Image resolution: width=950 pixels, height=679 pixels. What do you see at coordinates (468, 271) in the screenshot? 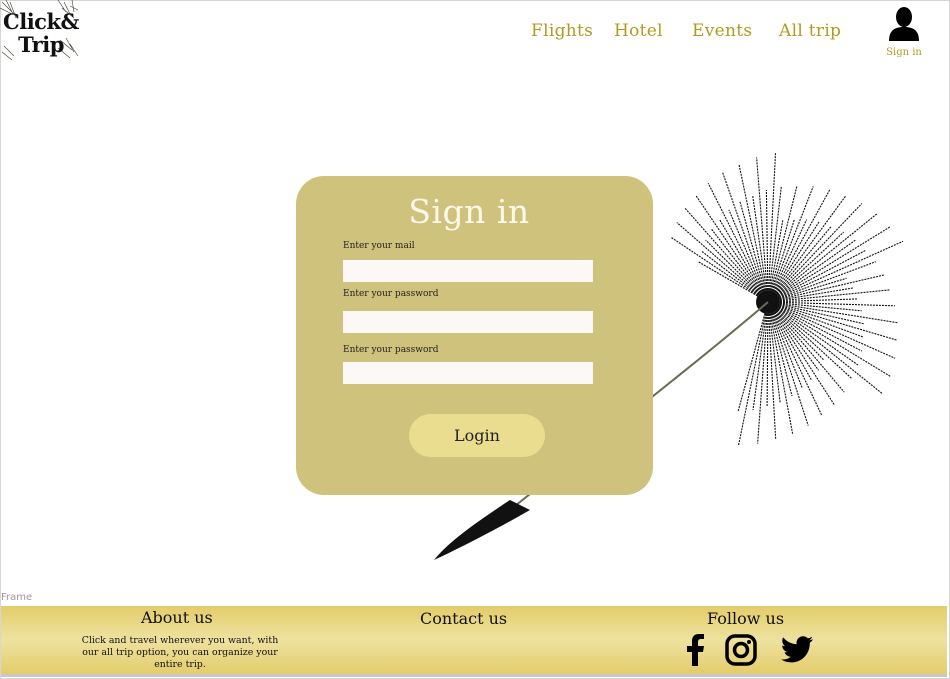
I see `mail-input` at bounding box center [468, 271].